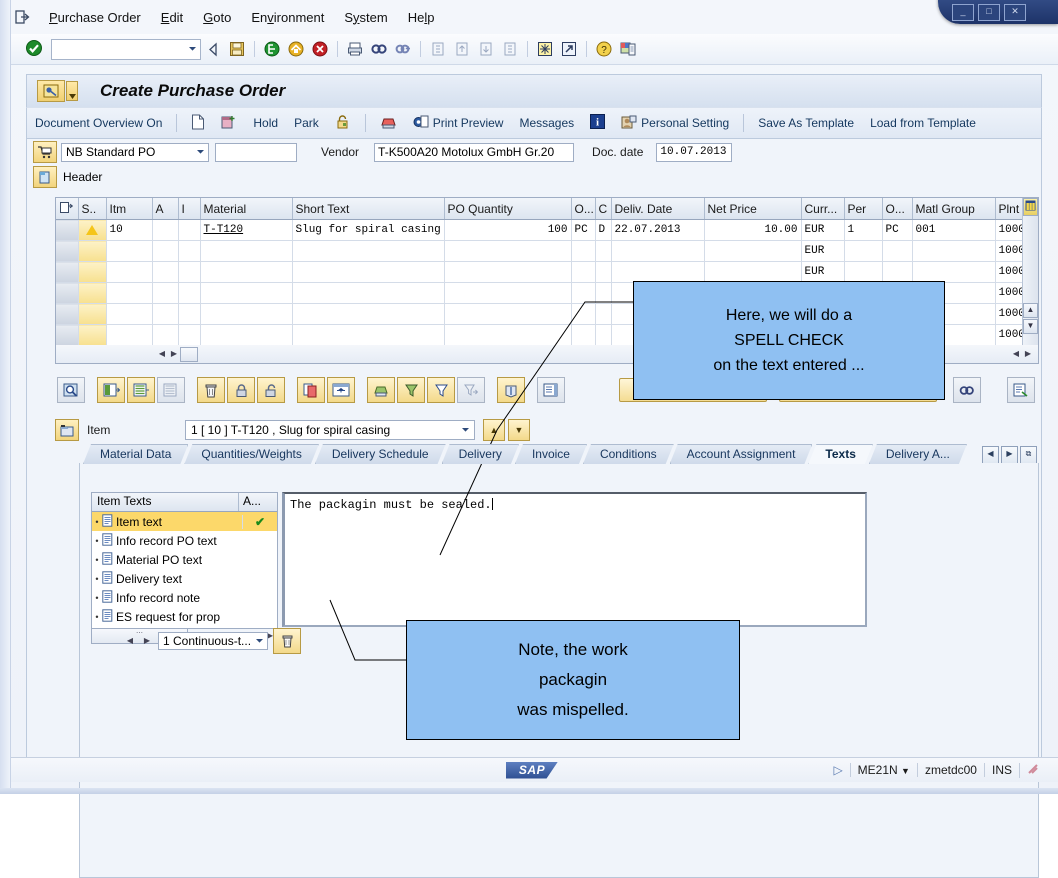 Image resolution: width=1058 pixels, height=878 pixels. What do you see at coordinates (1030, 272) in the screenshot?
I see `grid-vertical-scrollbar: ▲ ▼` at bounding box center [1030, 272].